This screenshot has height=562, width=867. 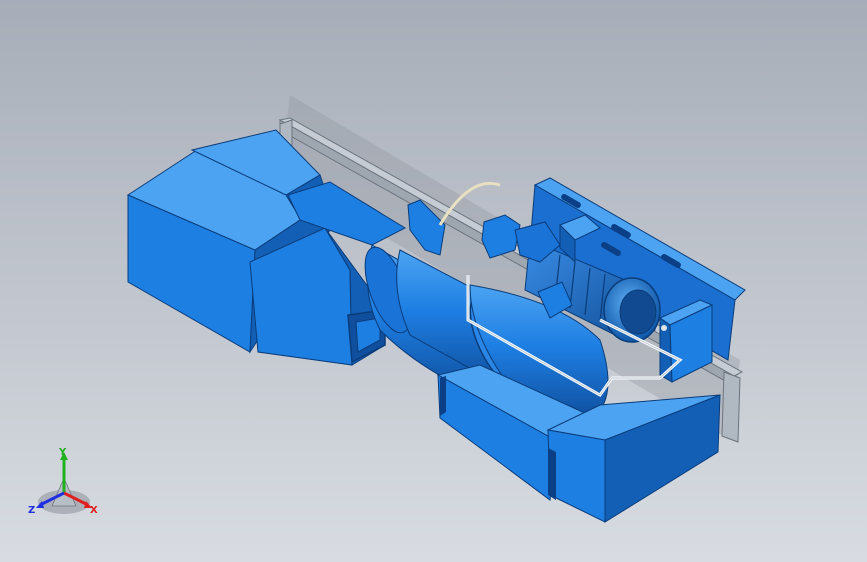 I want to click on x-axis-label: X, so click(x=94, y=510).